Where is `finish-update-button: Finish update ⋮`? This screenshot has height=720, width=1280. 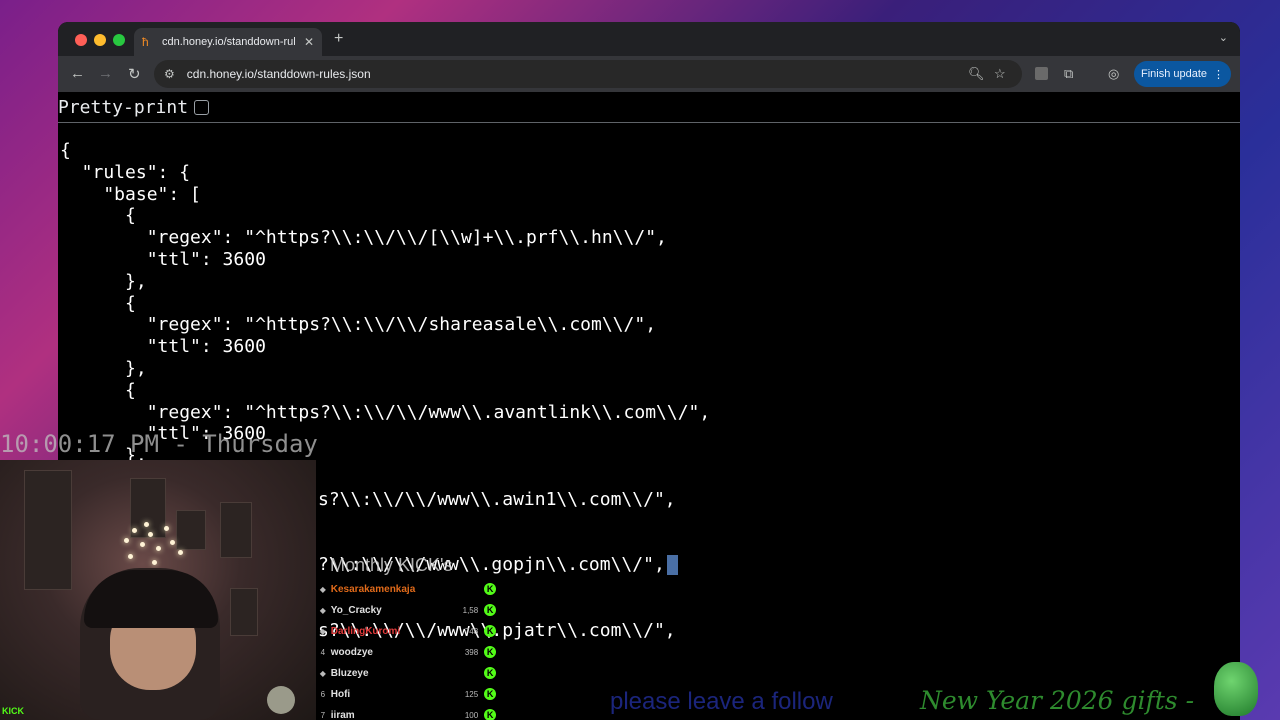 finish-update-button: Finish update ⋮ is located at coordinates (1182, 74).